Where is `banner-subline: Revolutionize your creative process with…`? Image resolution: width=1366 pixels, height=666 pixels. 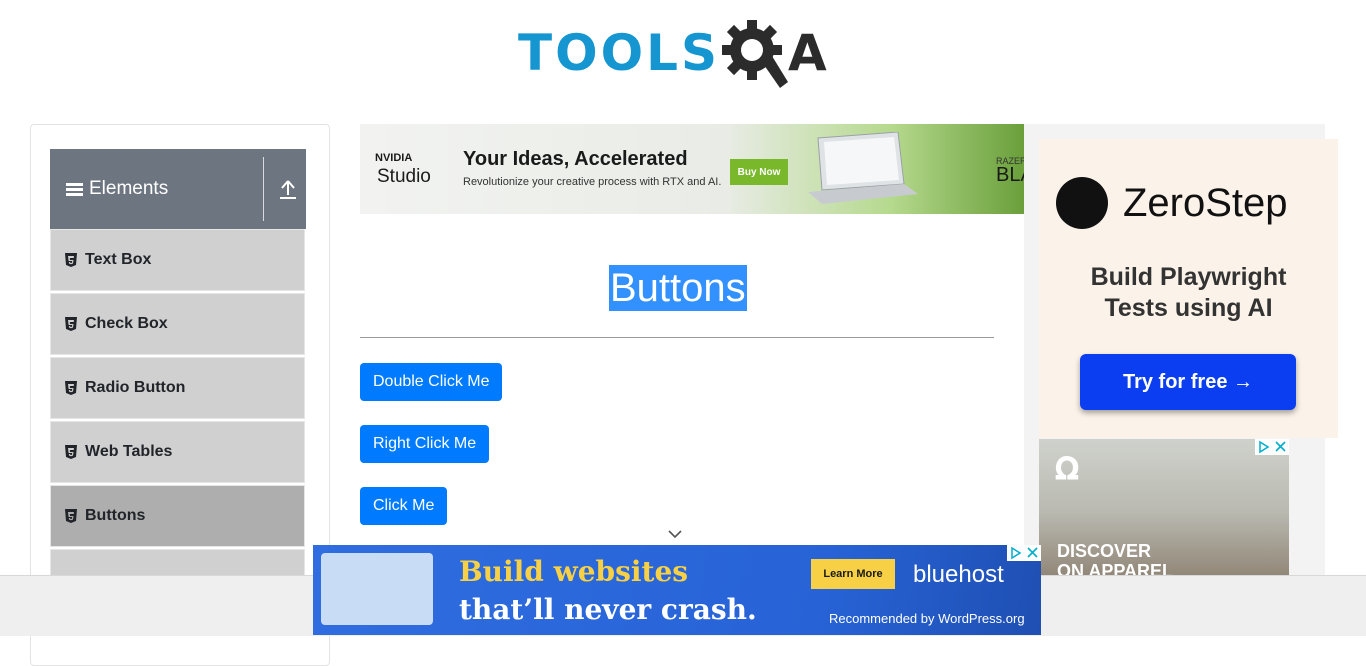 banner-subline: Revolutionize your creative process with… is located at coordinates (592, 182).